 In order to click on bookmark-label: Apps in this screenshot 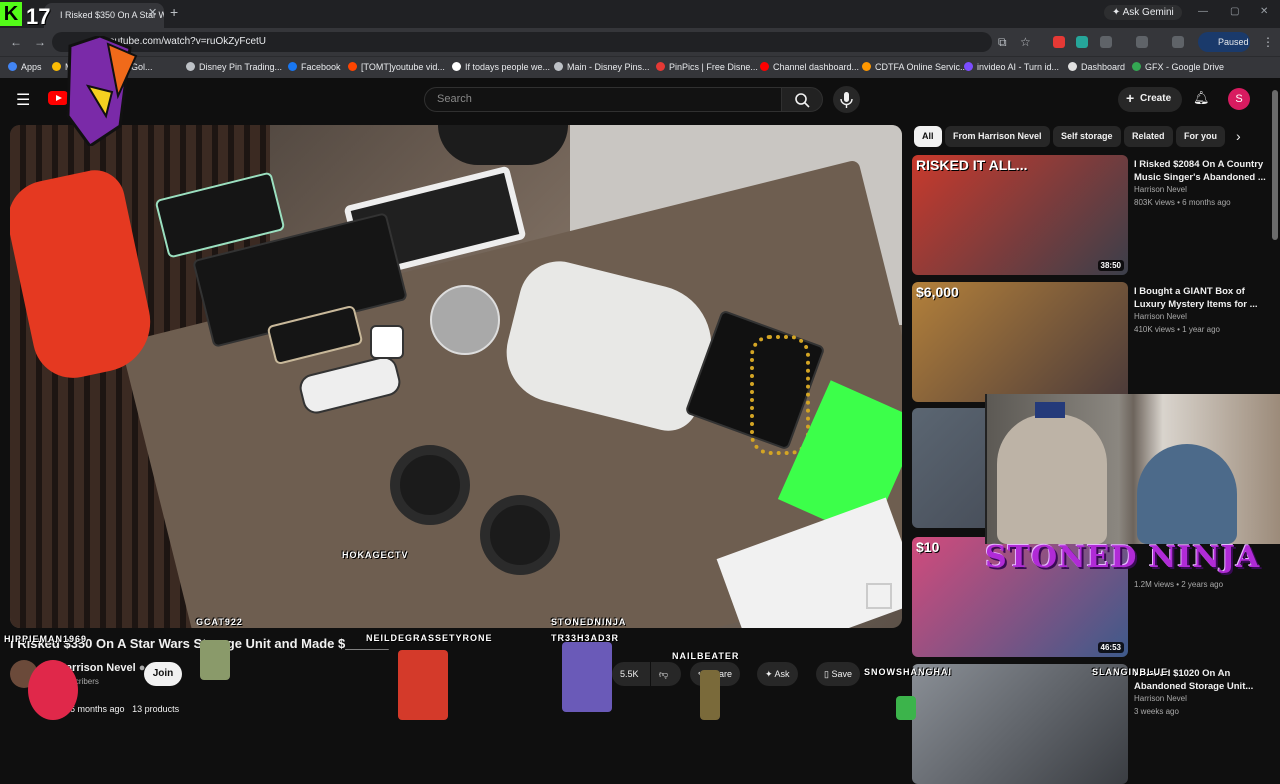, I will do `click(31, 67)`.